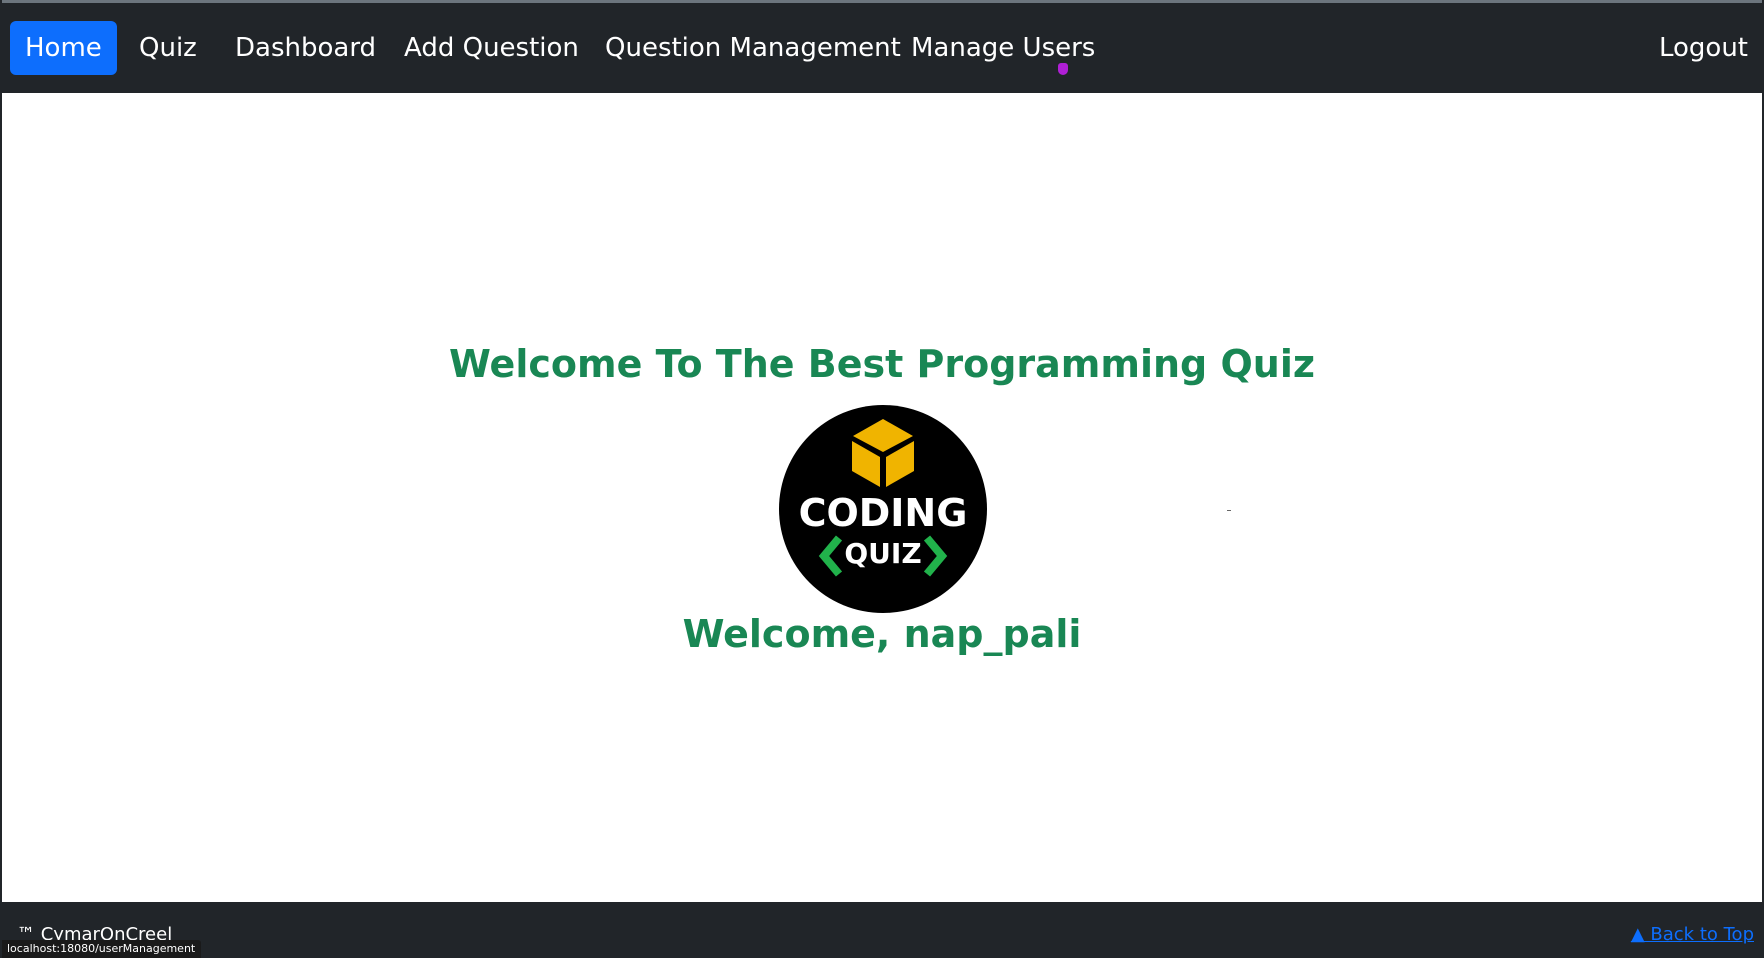  I want to click on welcome-user-message: Welcome, nap_pali, so click(882, 634).